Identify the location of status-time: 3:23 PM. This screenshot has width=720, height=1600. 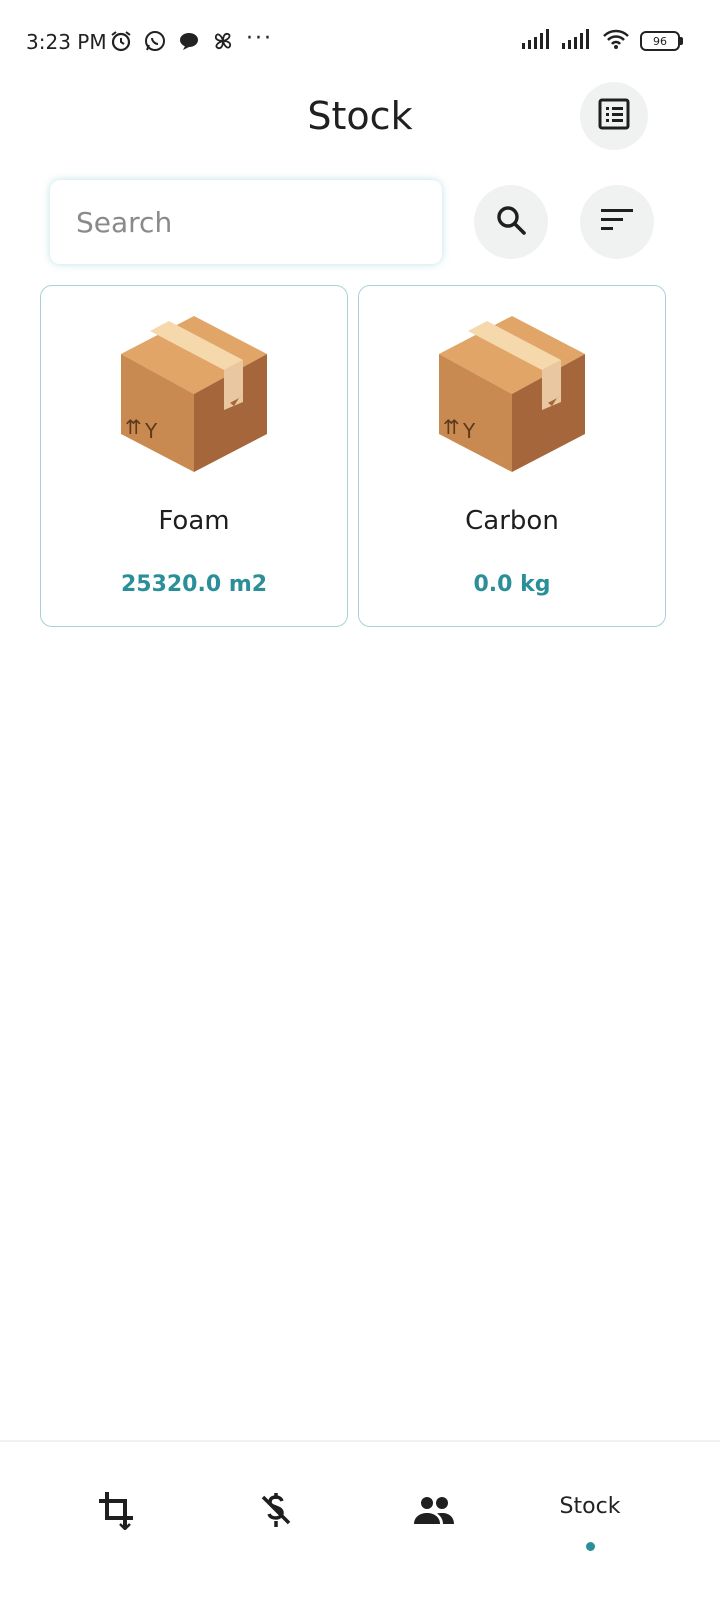
(66, 42).